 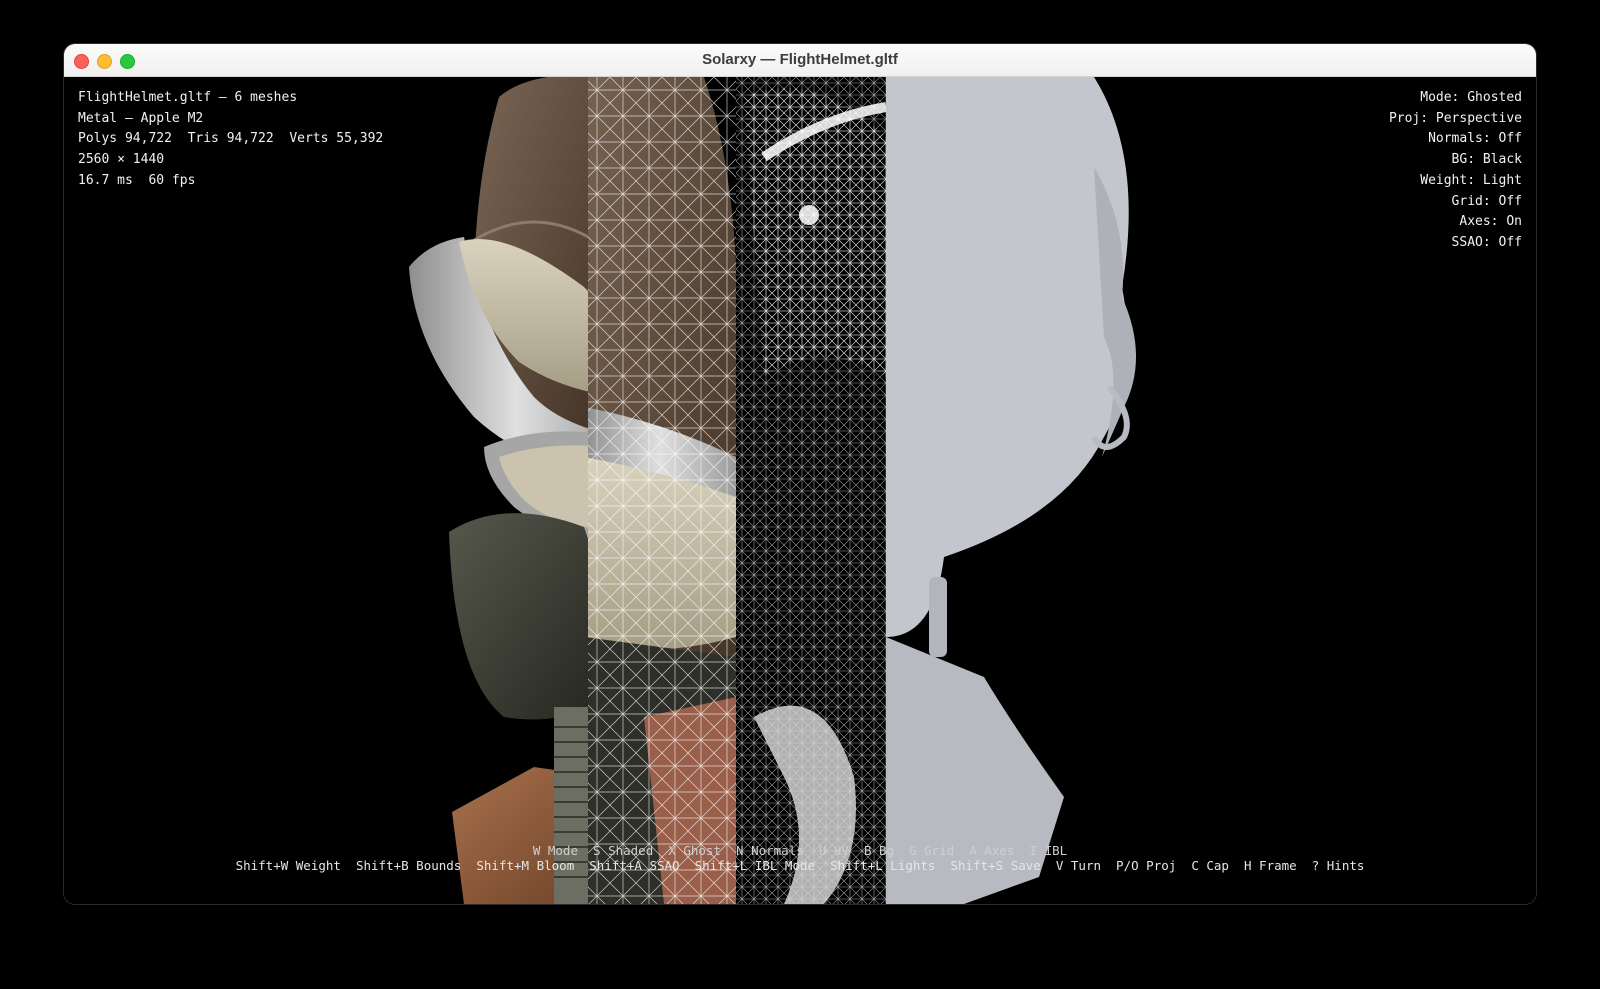 What do you see at coordinates (1011, 490) in the screenshot?
I see `ghosted-section` at bounding box center [1011, 490].